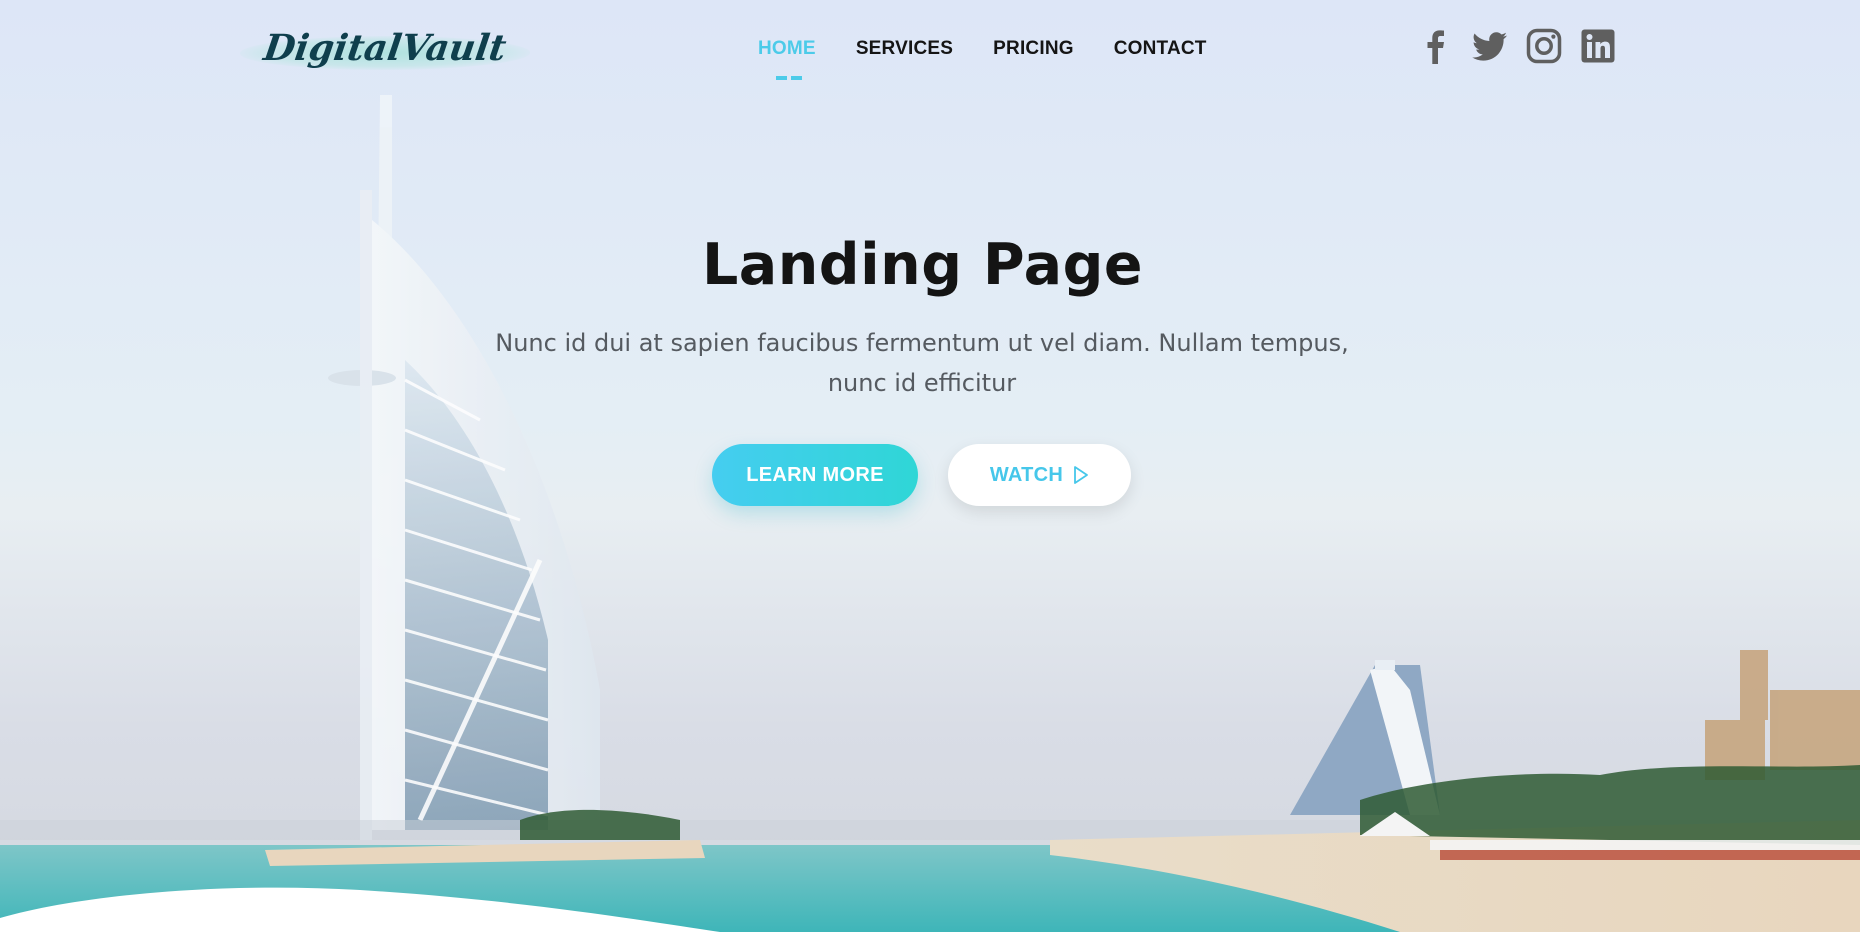 This screenshot has width=1860, height=932. What do you see at coordinates (1081, 475) in the screenshot?
I see `play-icon` at bounding box center [1081, 475].